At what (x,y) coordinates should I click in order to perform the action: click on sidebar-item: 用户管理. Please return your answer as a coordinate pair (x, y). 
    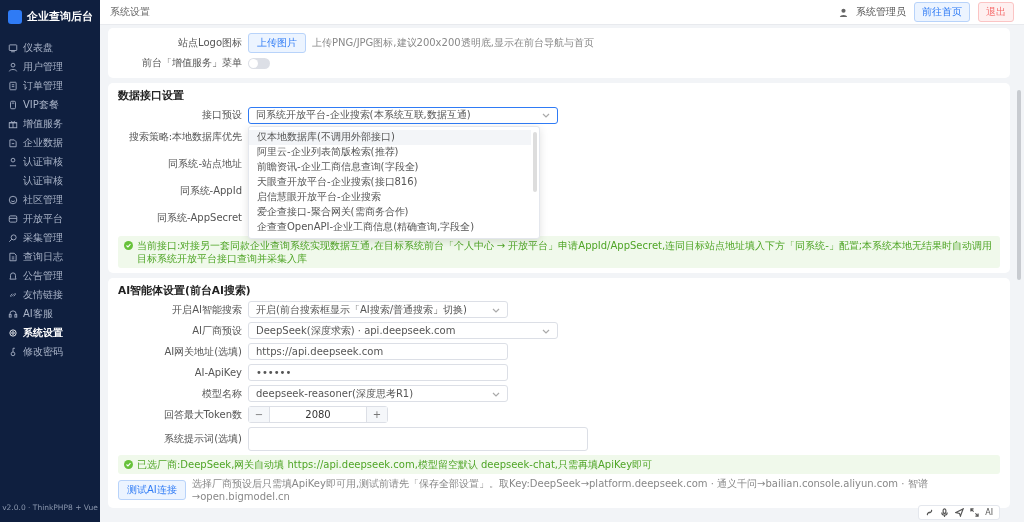
    Looking at the image, I should click on (50, 66).